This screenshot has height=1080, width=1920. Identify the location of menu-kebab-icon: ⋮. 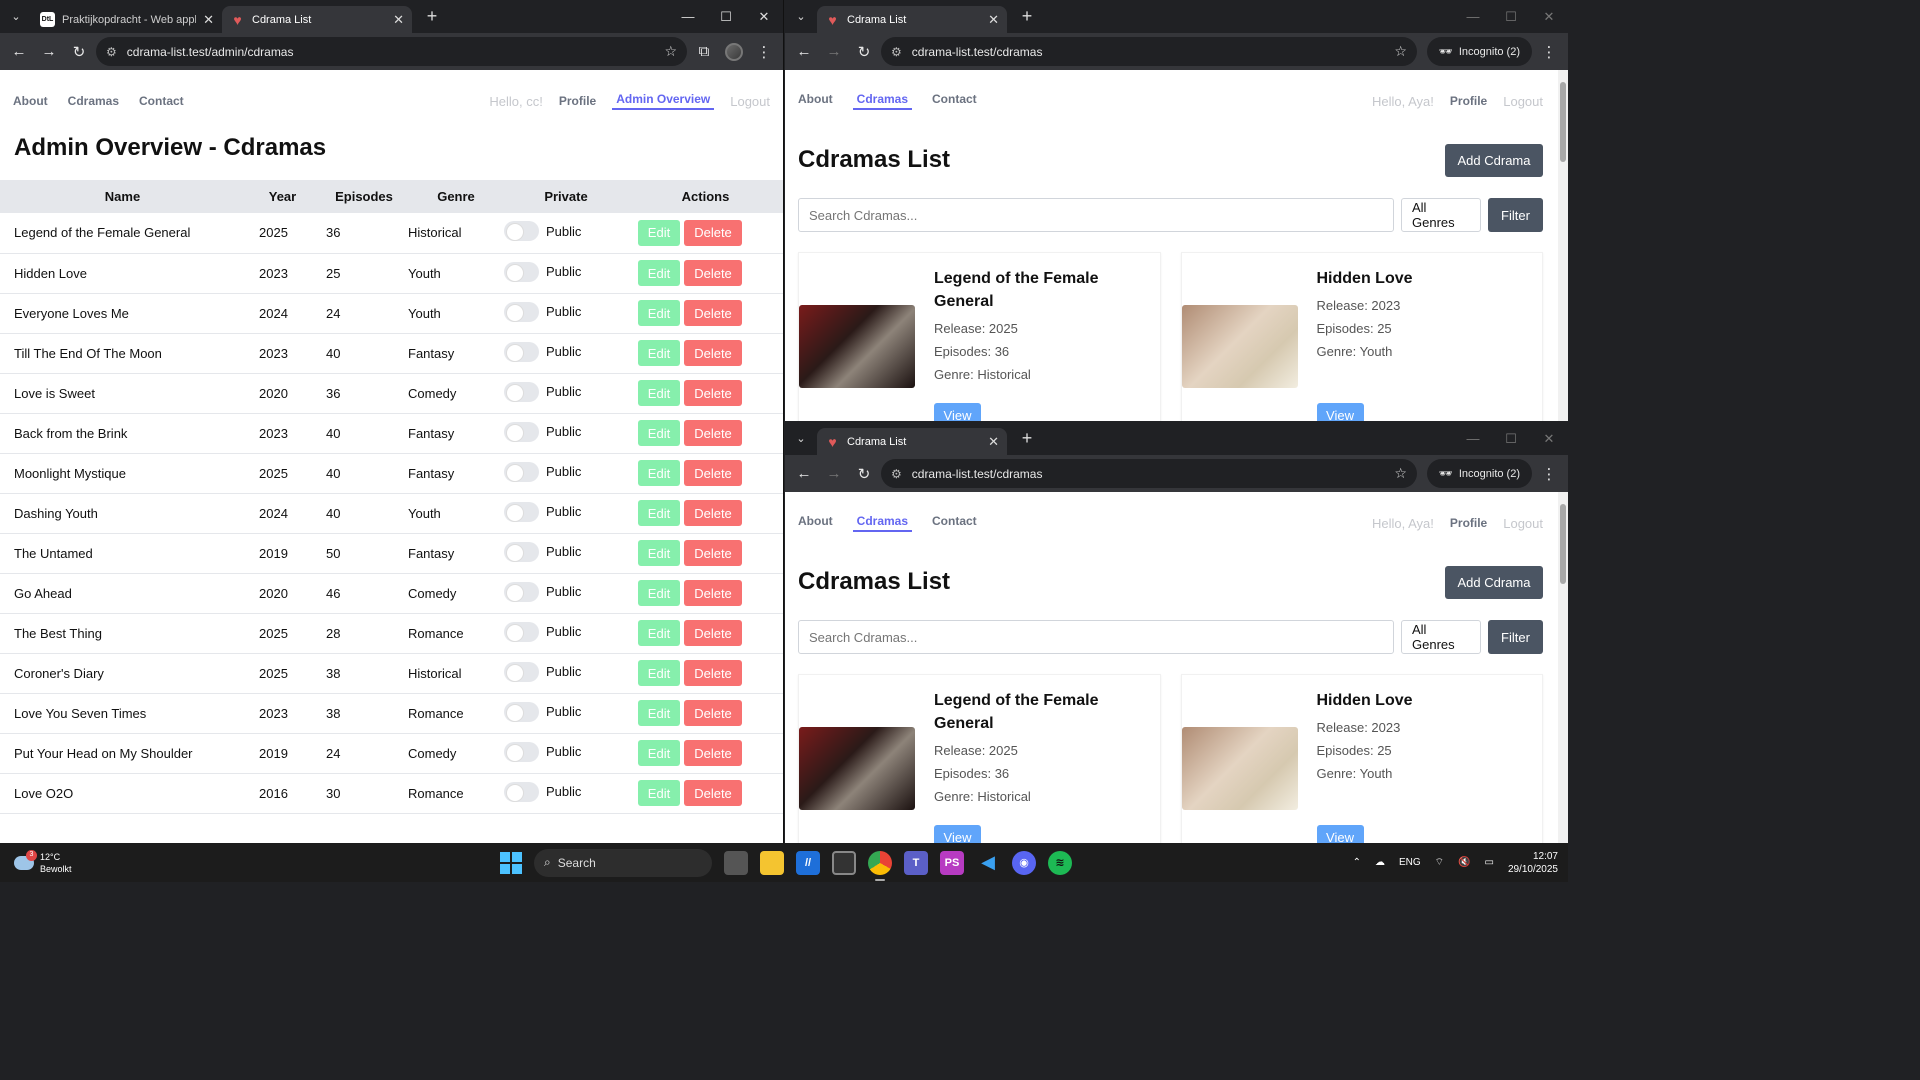
(1549, 52).